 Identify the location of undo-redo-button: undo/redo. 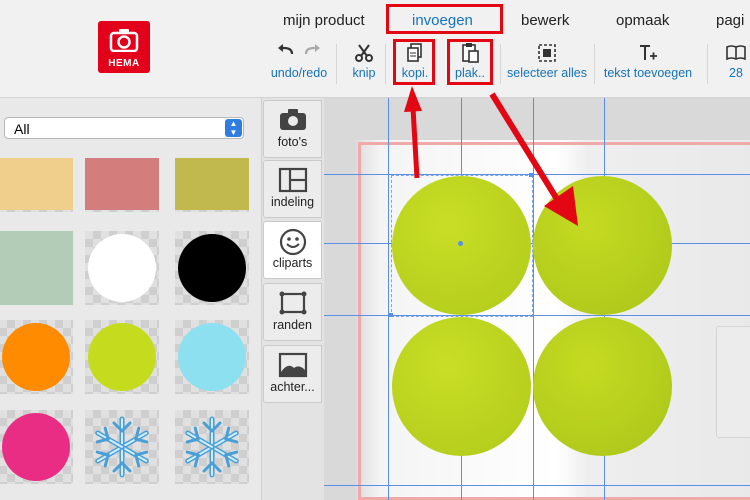
(299, 66).